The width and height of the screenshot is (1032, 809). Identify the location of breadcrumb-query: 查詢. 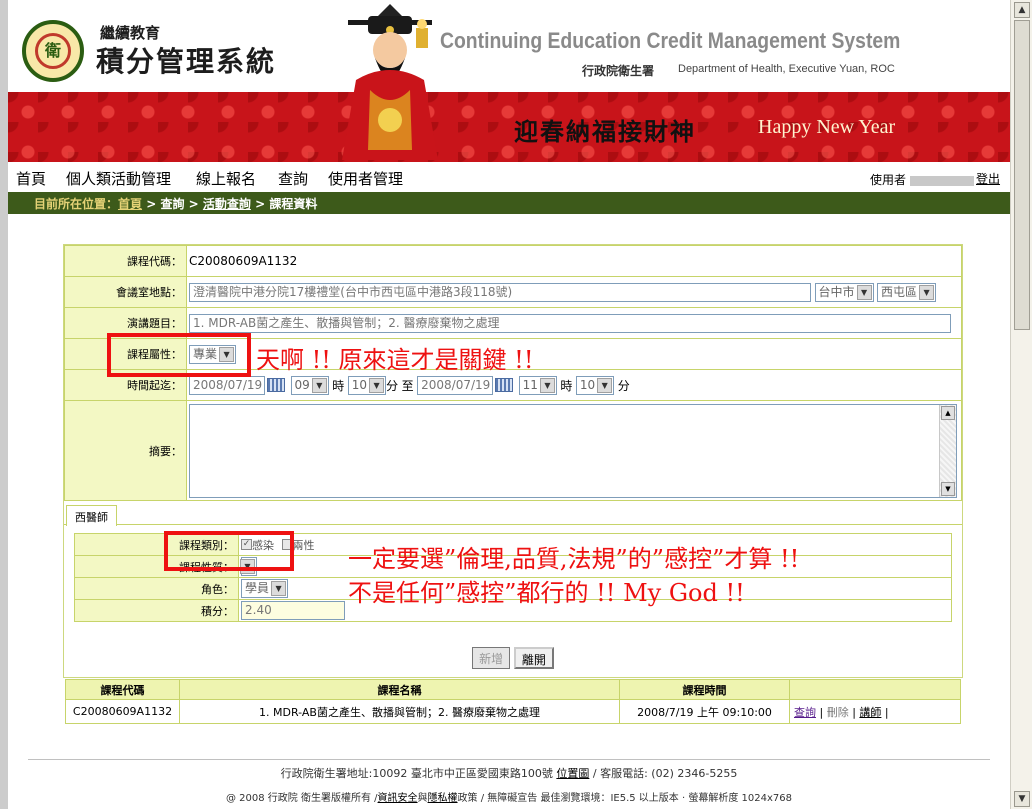
(172, 204).